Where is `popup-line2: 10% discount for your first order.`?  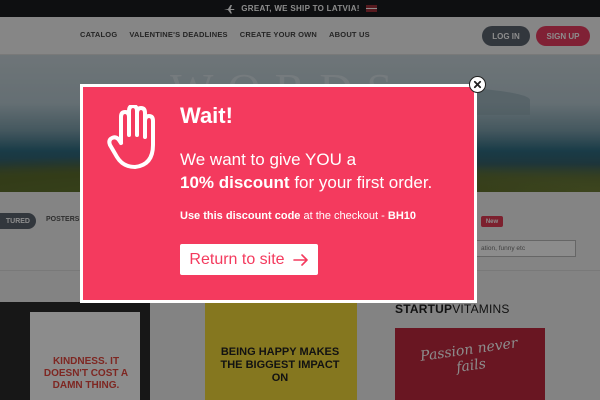
popup-line2: 10% discount for your first order. is located at coordinates (306, 182).